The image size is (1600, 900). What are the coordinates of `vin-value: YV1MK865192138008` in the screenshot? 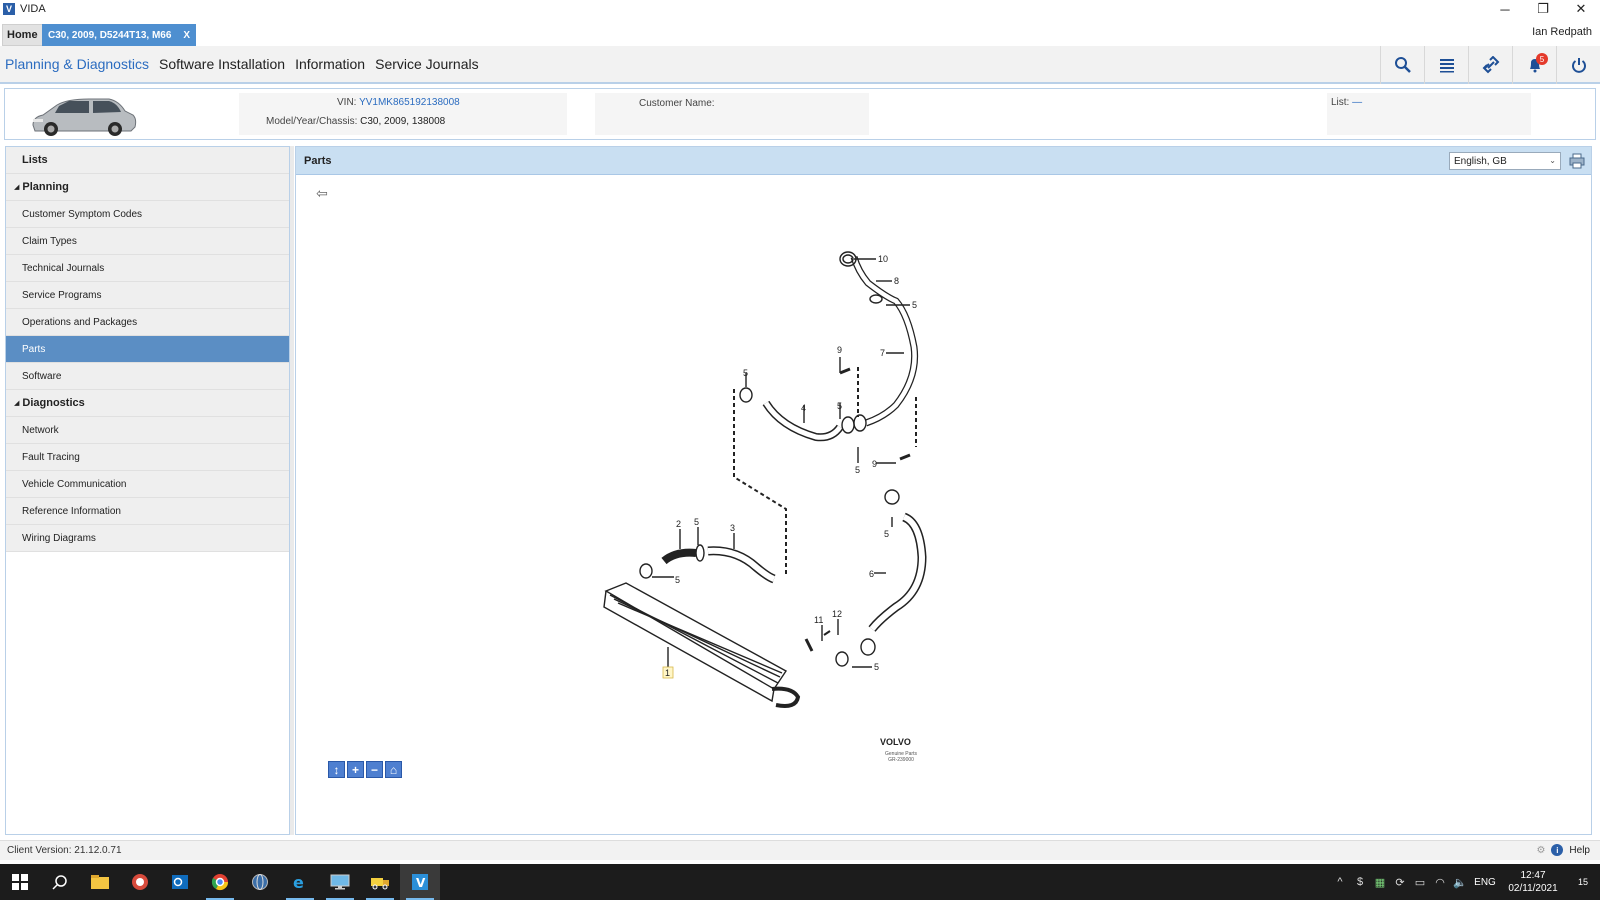 It's located at (409, 102).